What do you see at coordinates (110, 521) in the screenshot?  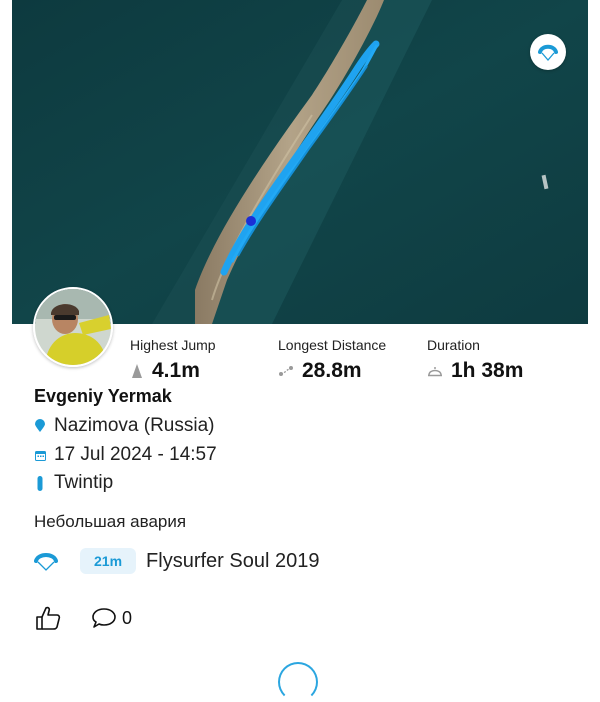 I see `session-description: Небольшая авария` at bounding box center [110, 521].